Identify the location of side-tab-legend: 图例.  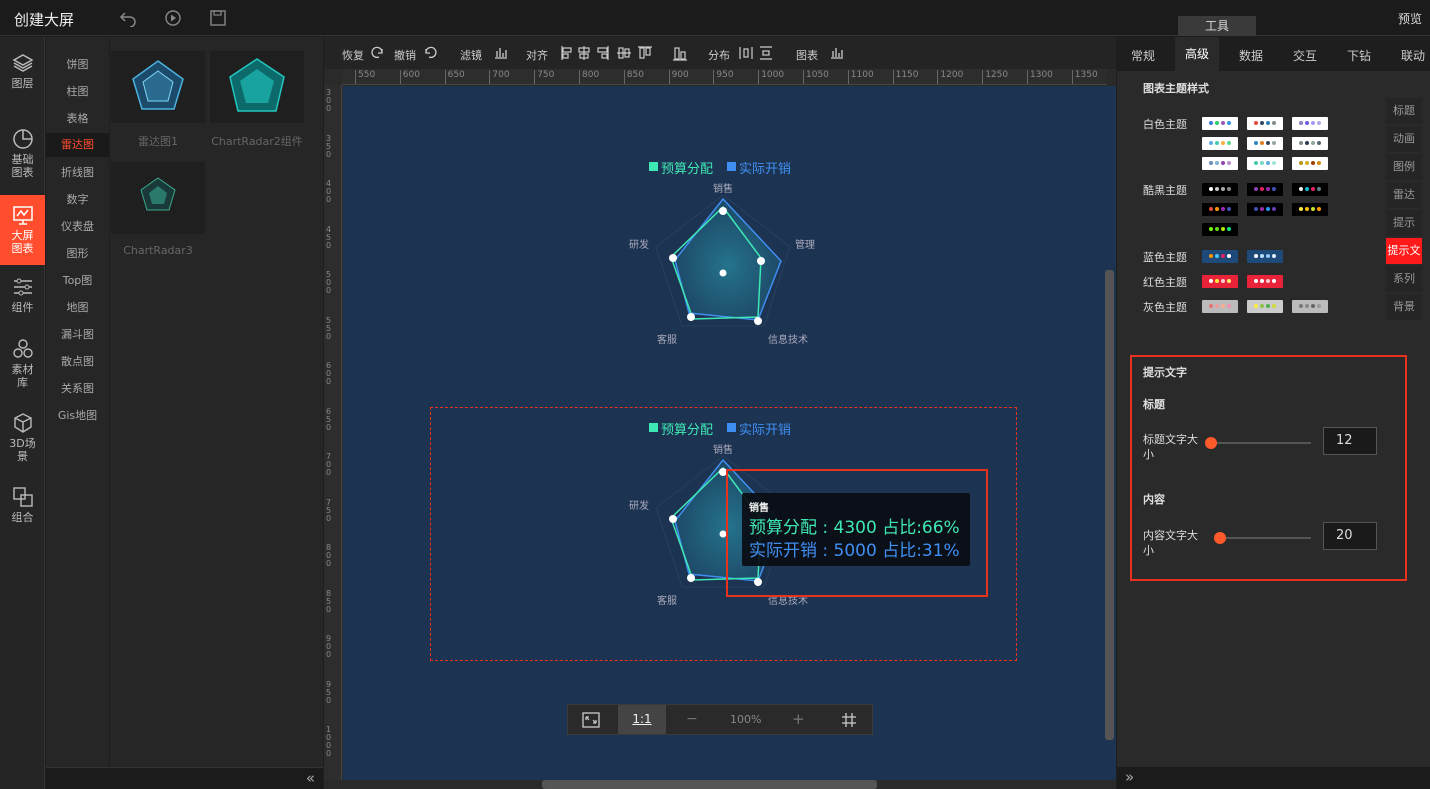
(1404, 167).